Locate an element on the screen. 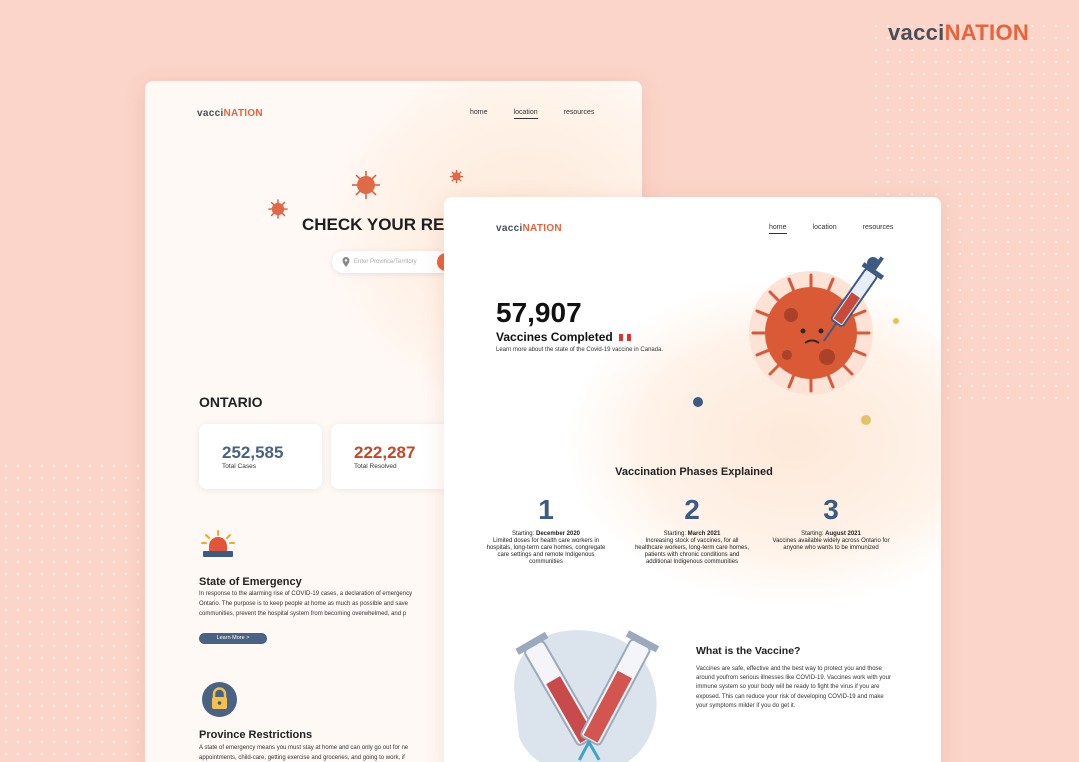  phase-number: 1 is located at coordinates (546, 509).